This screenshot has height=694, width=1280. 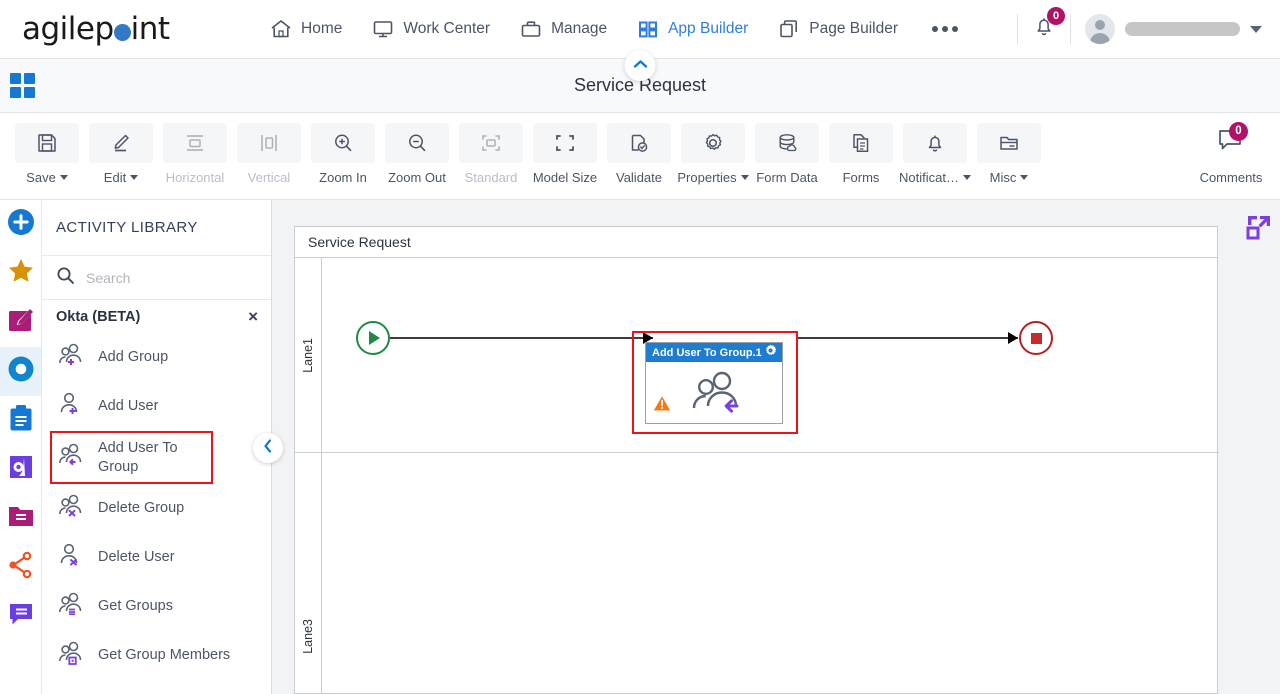 What do you see at coordinates (838, 29) in the screenshot?
I see `nav-item-page-builder: Page Builder` at bounding box center [838, 29].